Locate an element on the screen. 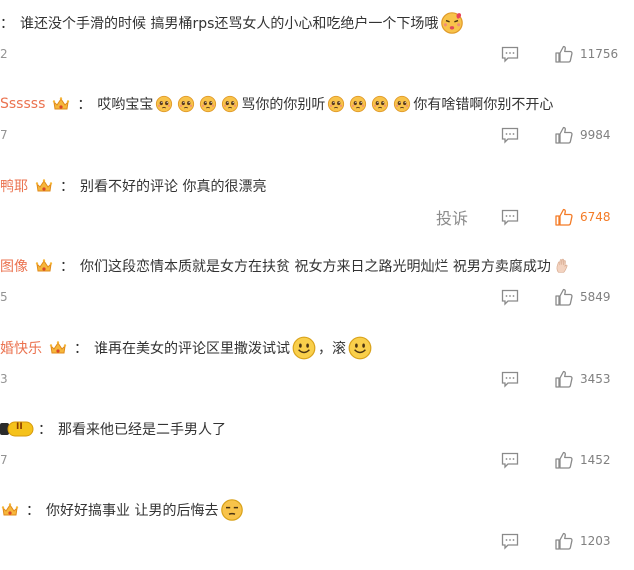 The width and height of the screenshot is (634, 570). comment-line: 鸭耶 ： 别看不好的评论 你真的很漂亮 is located at coordinates (133, 186).